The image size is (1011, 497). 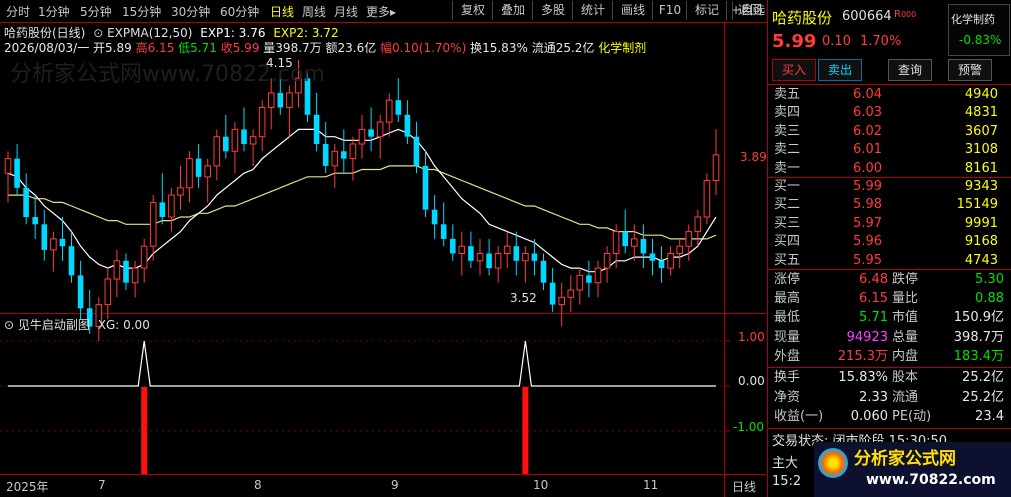 I want to click on return-button: 返回, so click(x=749, y=10).